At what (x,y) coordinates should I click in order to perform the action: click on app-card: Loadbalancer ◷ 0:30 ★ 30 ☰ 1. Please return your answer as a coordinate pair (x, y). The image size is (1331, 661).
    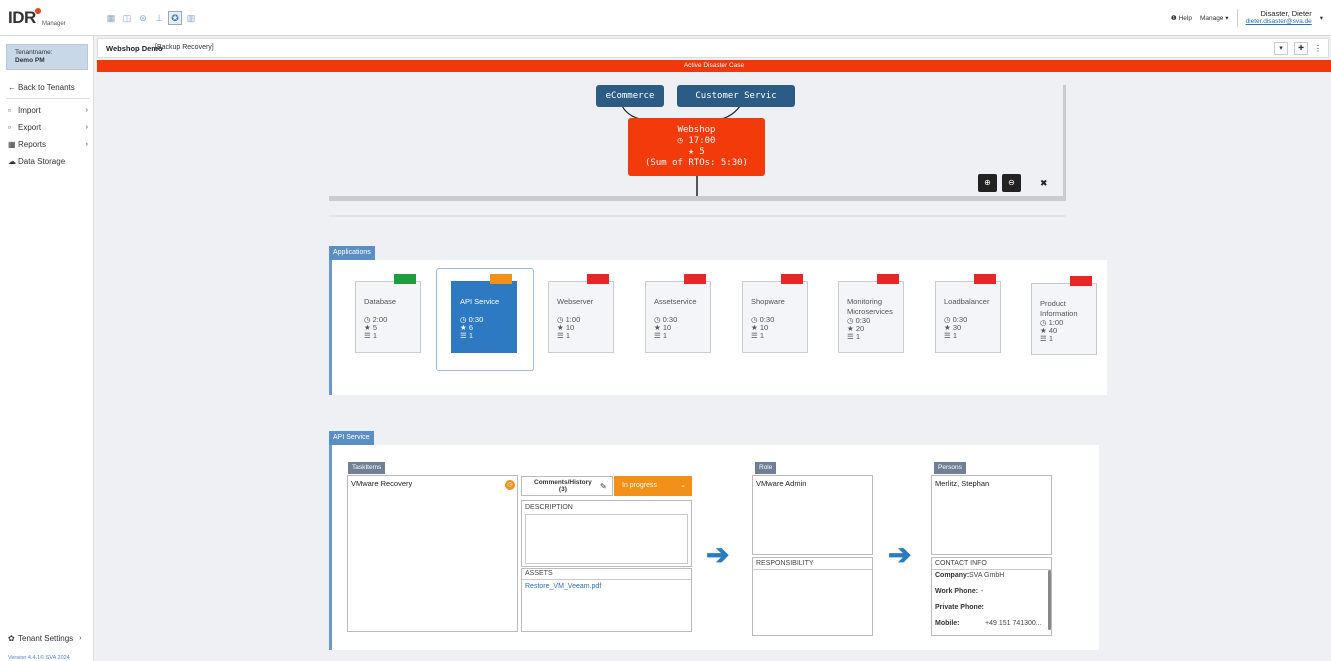
    Looking at the image, I should click on (968, 313).